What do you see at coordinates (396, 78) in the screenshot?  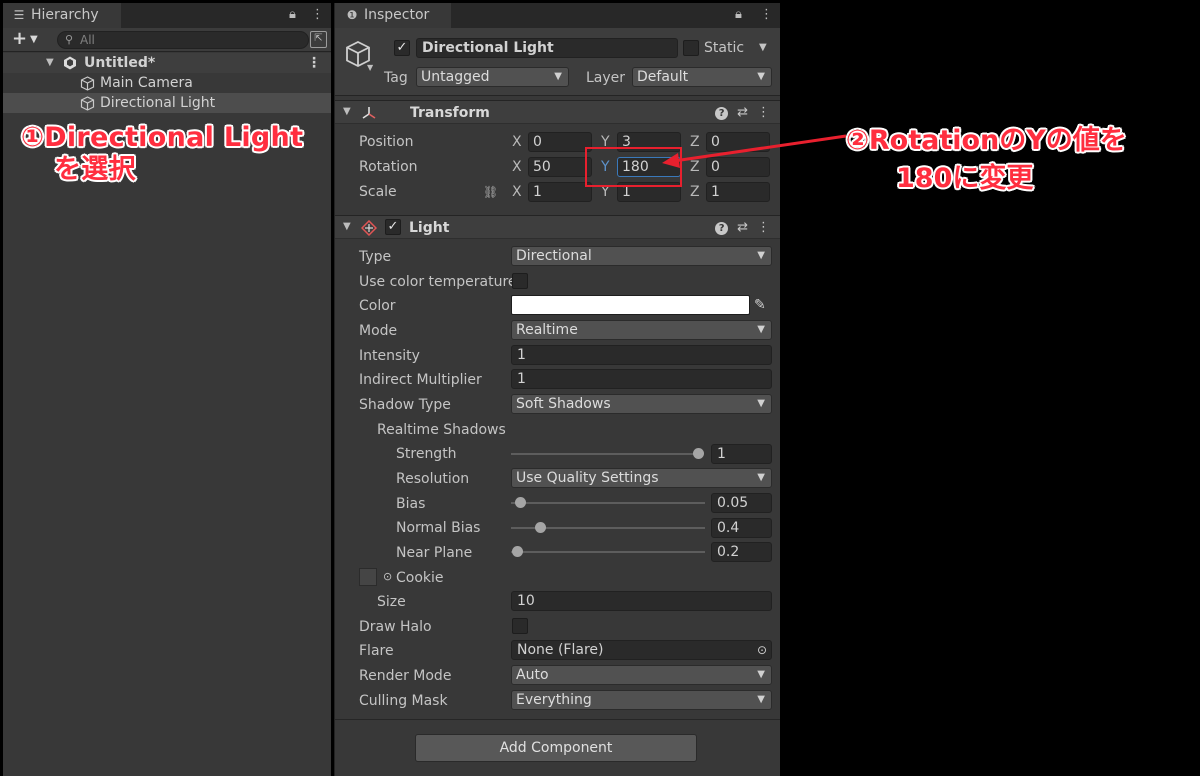 I see `tag-label: Tag` at bounding box center [396, 78].